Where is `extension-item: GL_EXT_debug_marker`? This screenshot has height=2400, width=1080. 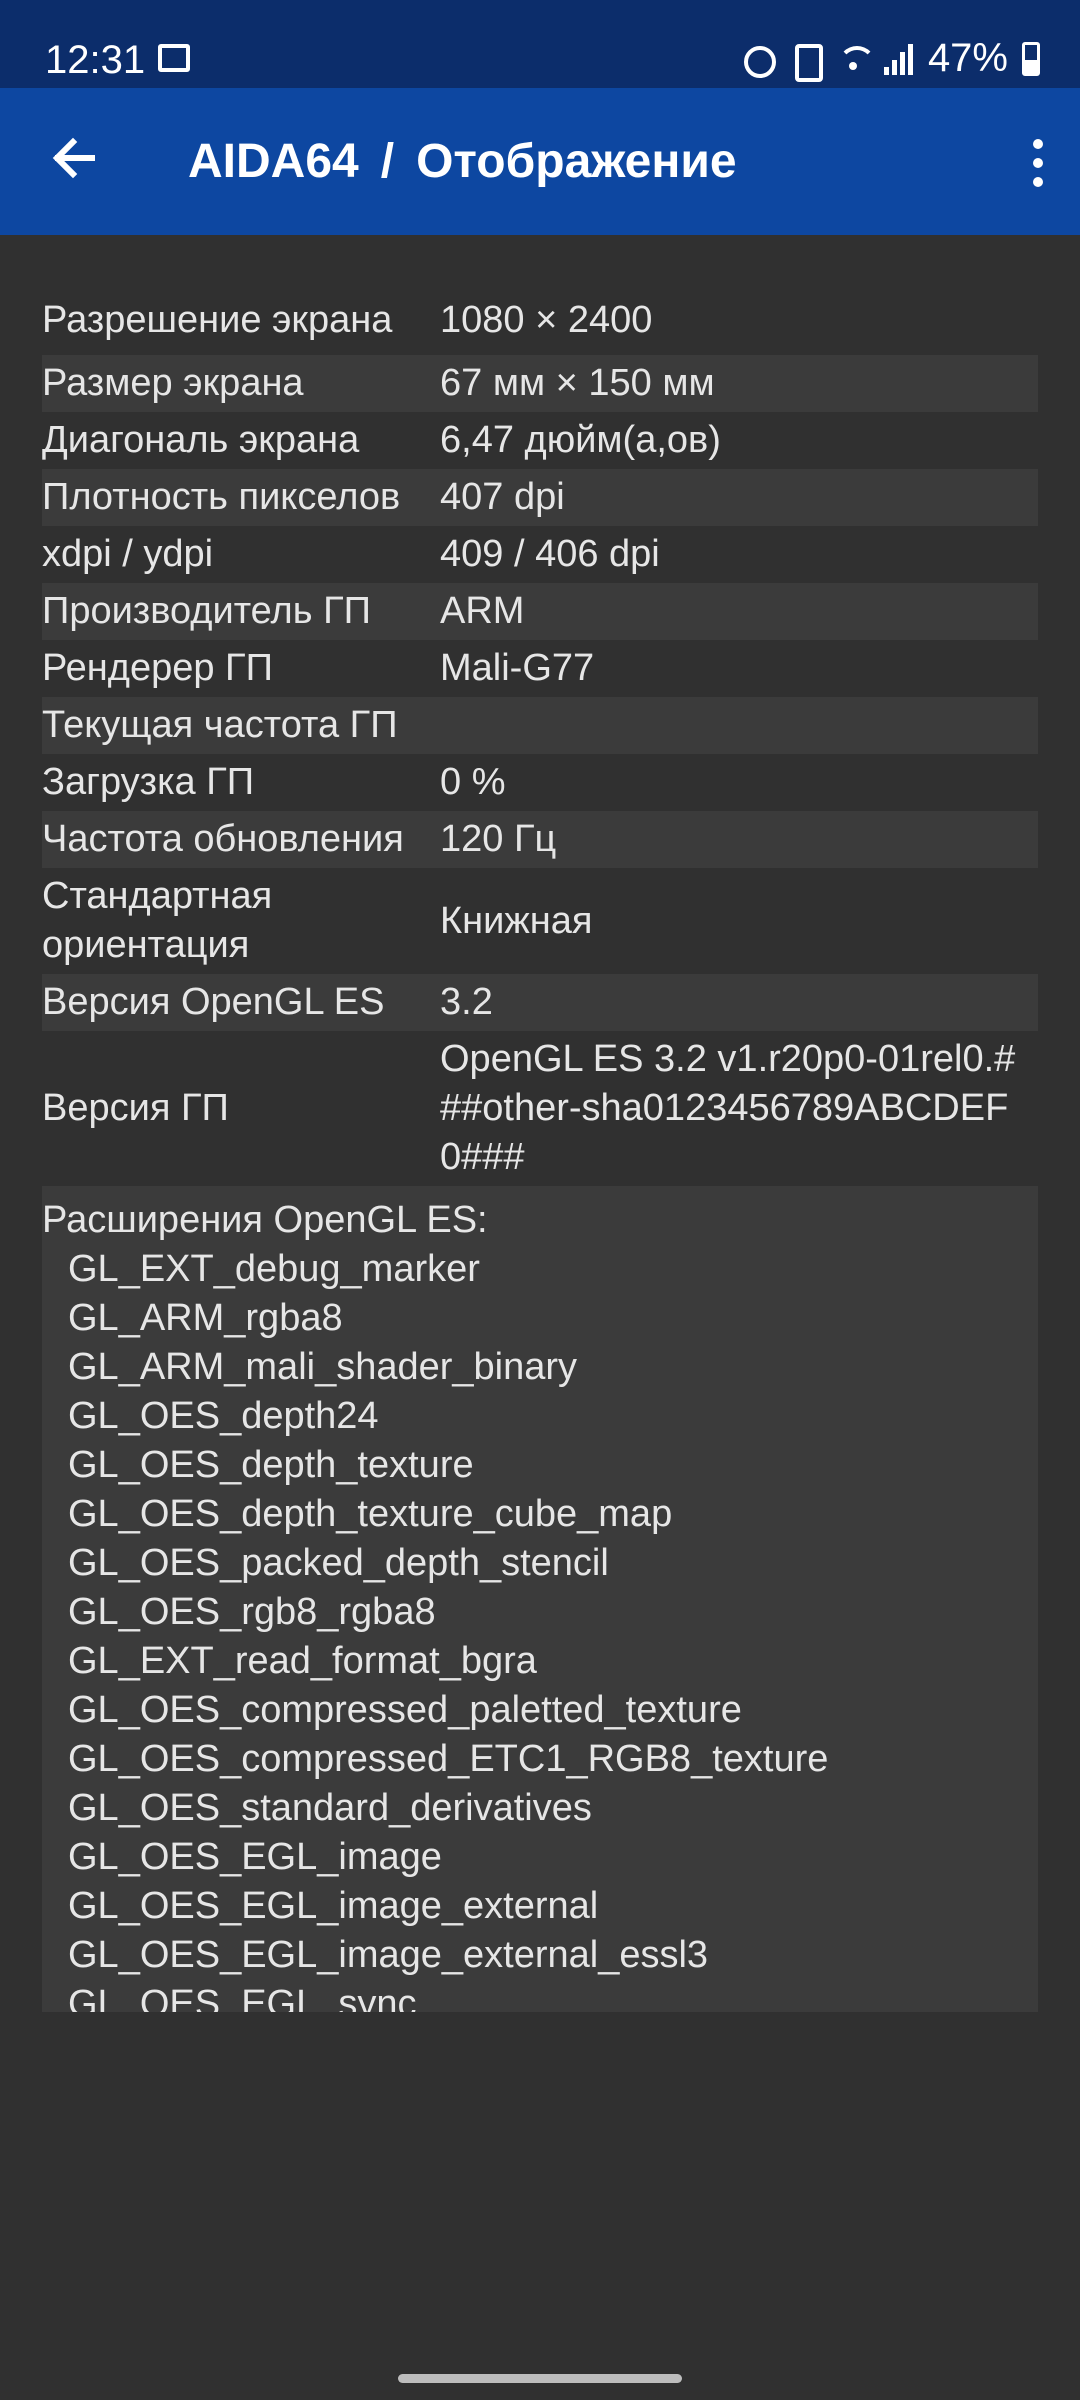
extension-item: GL_EXT_debug_marker is located at coordinates (274, 1269).